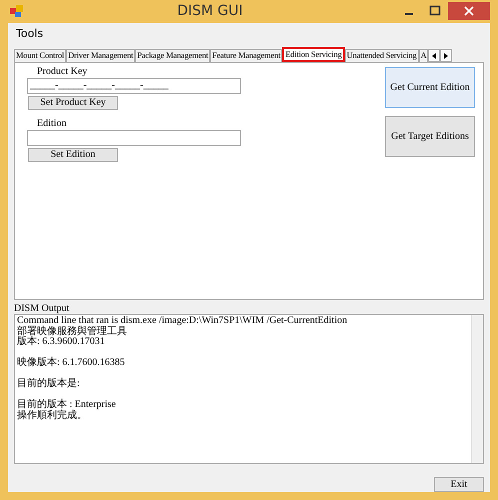 The height and width of the screenshot is (500, 498). What do you see at coordinates (52, 124) in the screenshot?
I see `field-label: Edition` at bounding box center [52, 124].